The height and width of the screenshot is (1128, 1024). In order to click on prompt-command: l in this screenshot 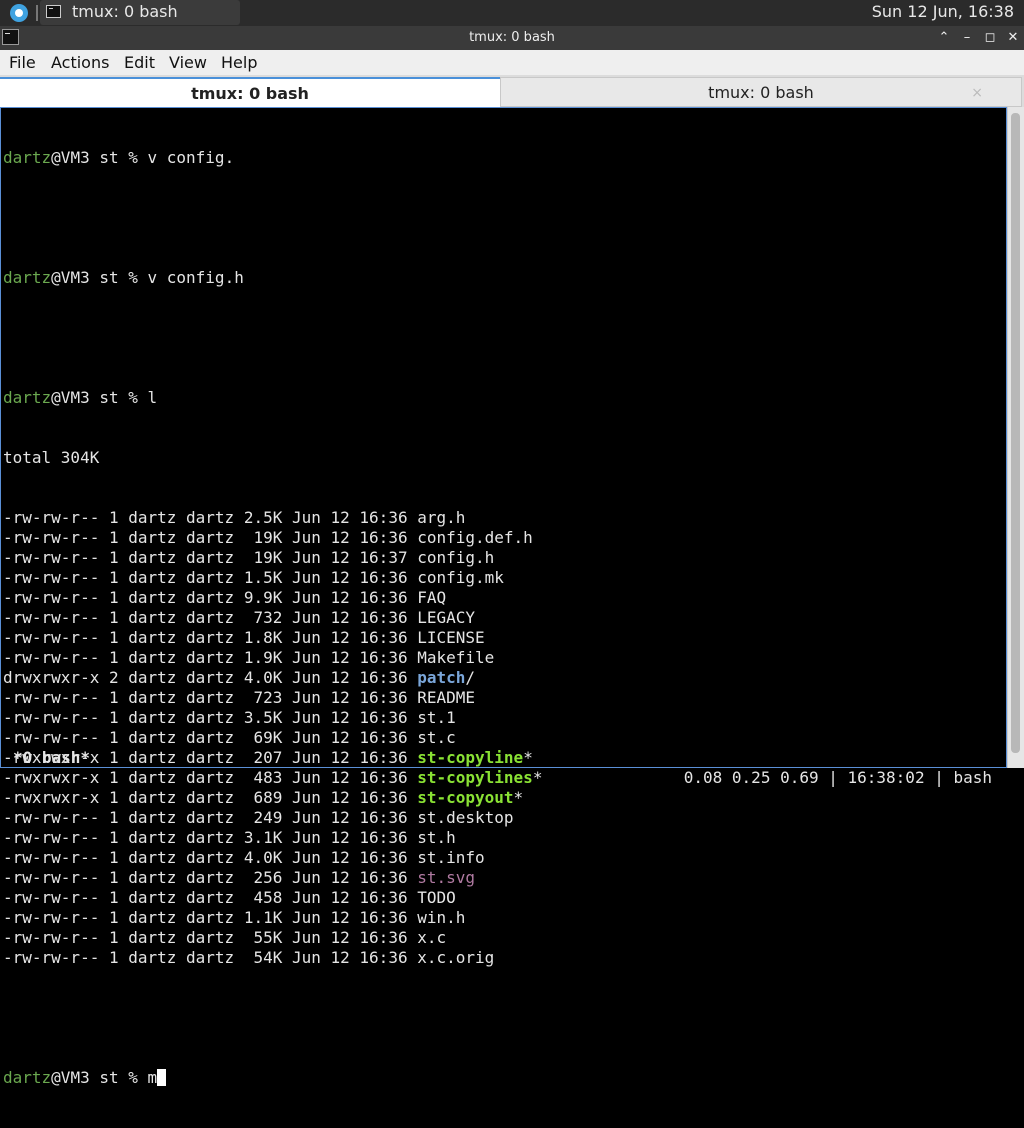, I will do `click(152, 397)`.